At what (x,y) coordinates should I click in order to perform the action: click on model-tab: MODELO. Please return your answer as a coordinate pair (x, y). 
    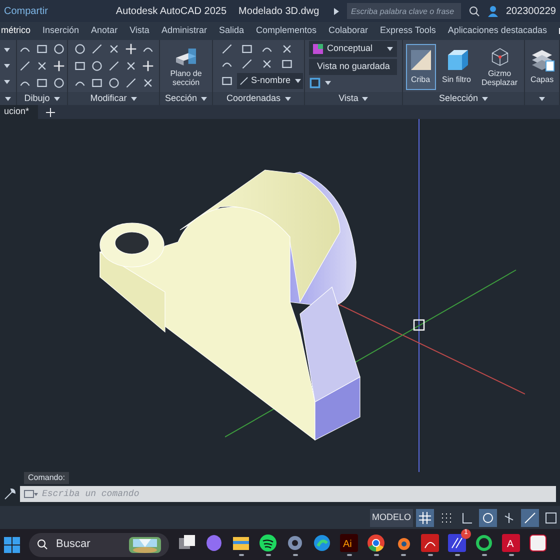
    Looking at the image, I should click on (391, 517).